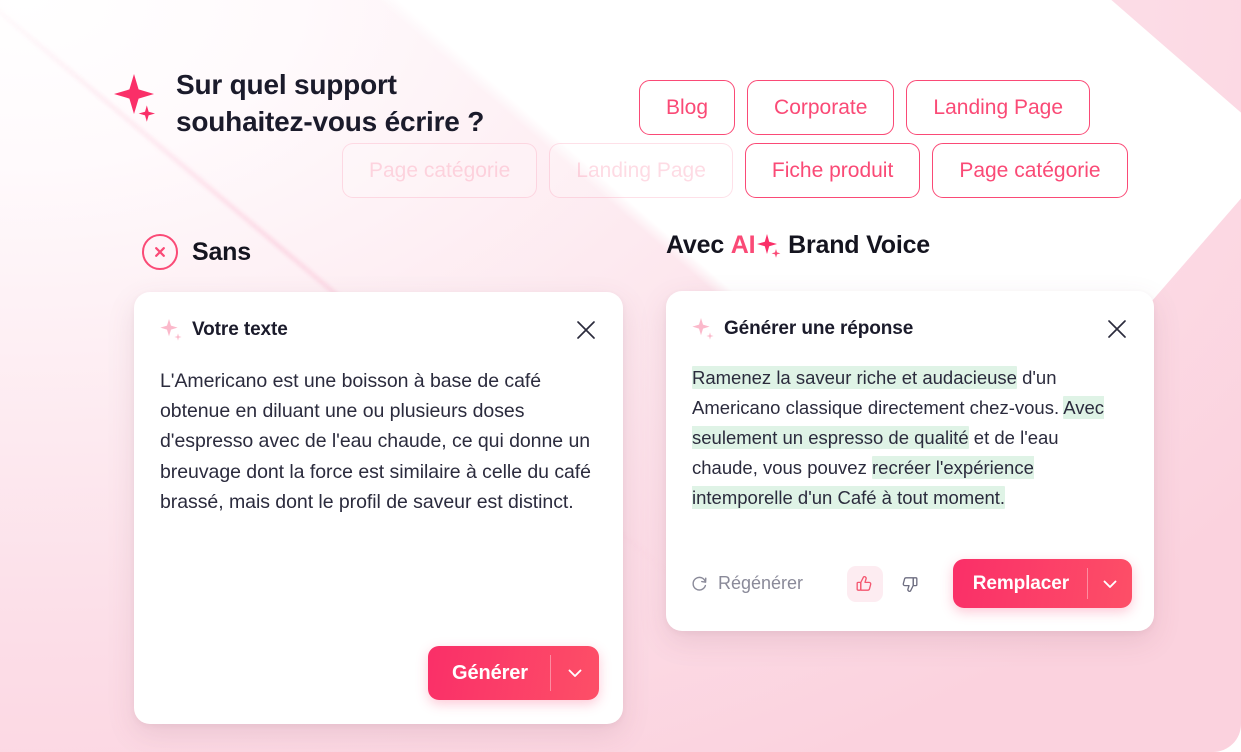 This screenshot has width=1241, height=752. Describe the element at coordinates (1030, 170) in the screenshot. I see `tag-page-categorie: Page catégorie` at that location.